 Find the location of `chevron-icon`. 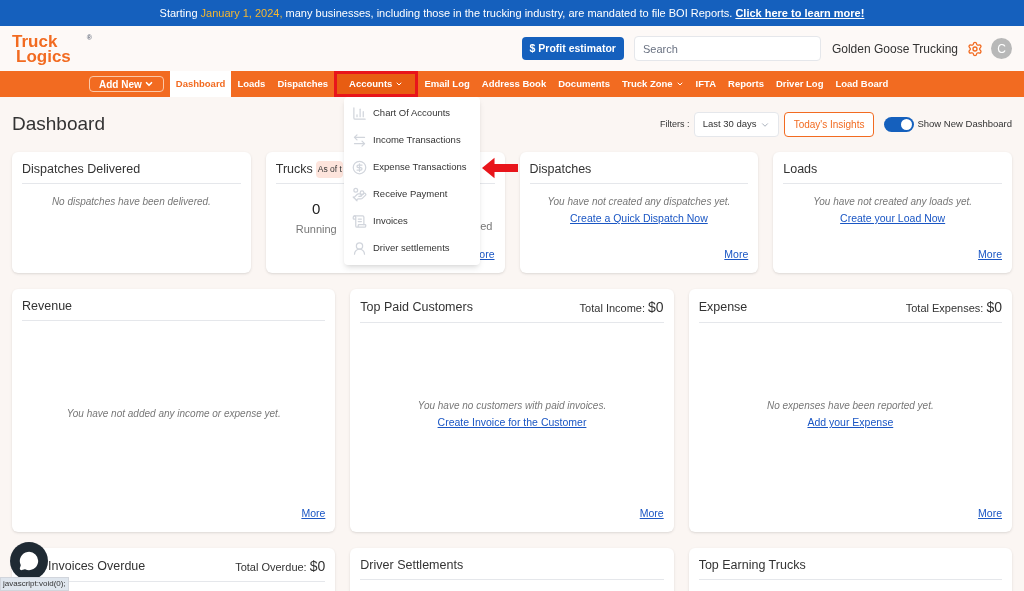

chevron-icon is located at coordinates (148, 84).